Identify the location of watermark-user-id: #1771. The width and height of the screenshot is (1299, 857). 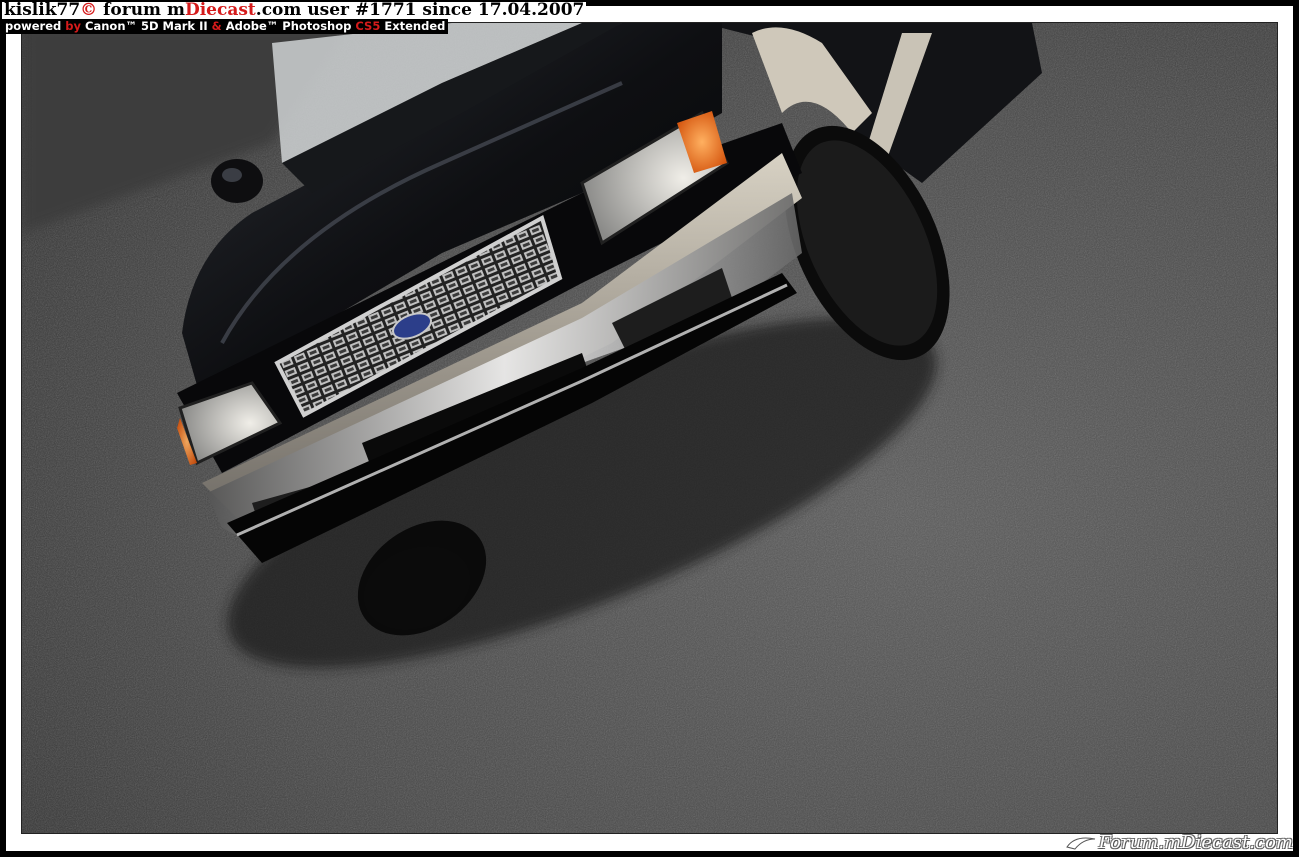
(385, 10).